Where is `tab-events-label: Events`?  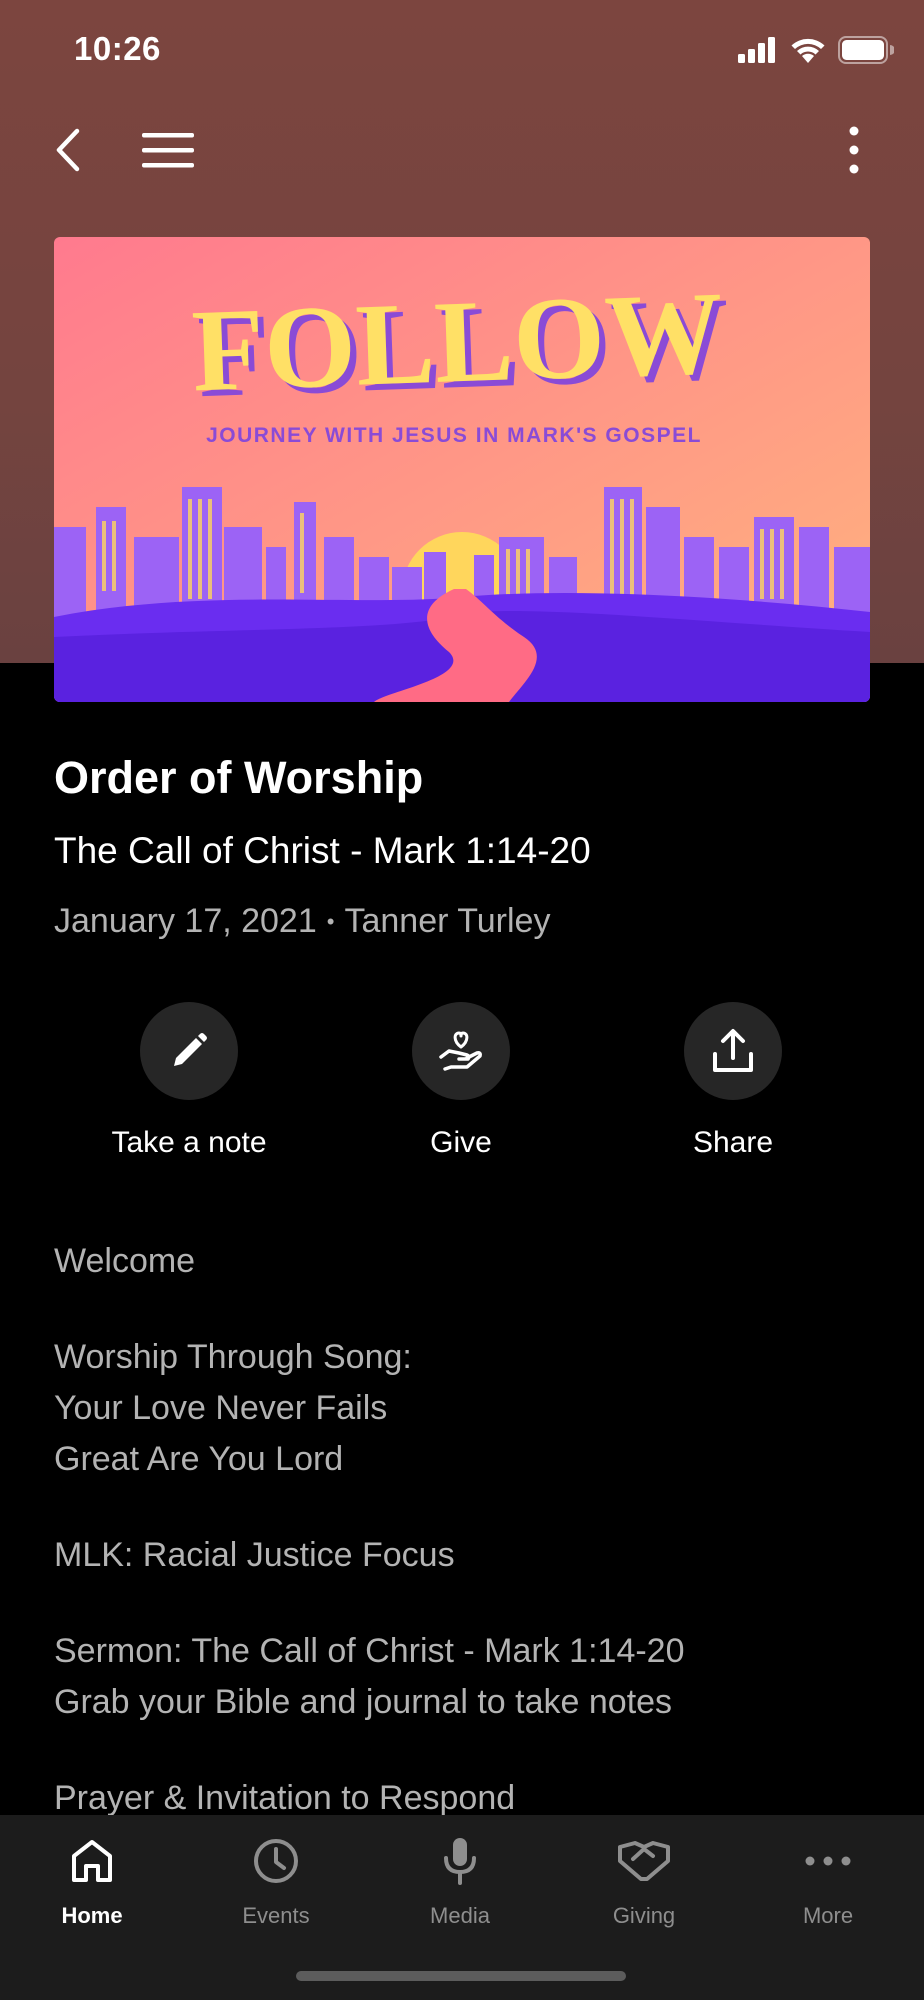
tab-events-label: Events is located at coordinates (276, 1915).